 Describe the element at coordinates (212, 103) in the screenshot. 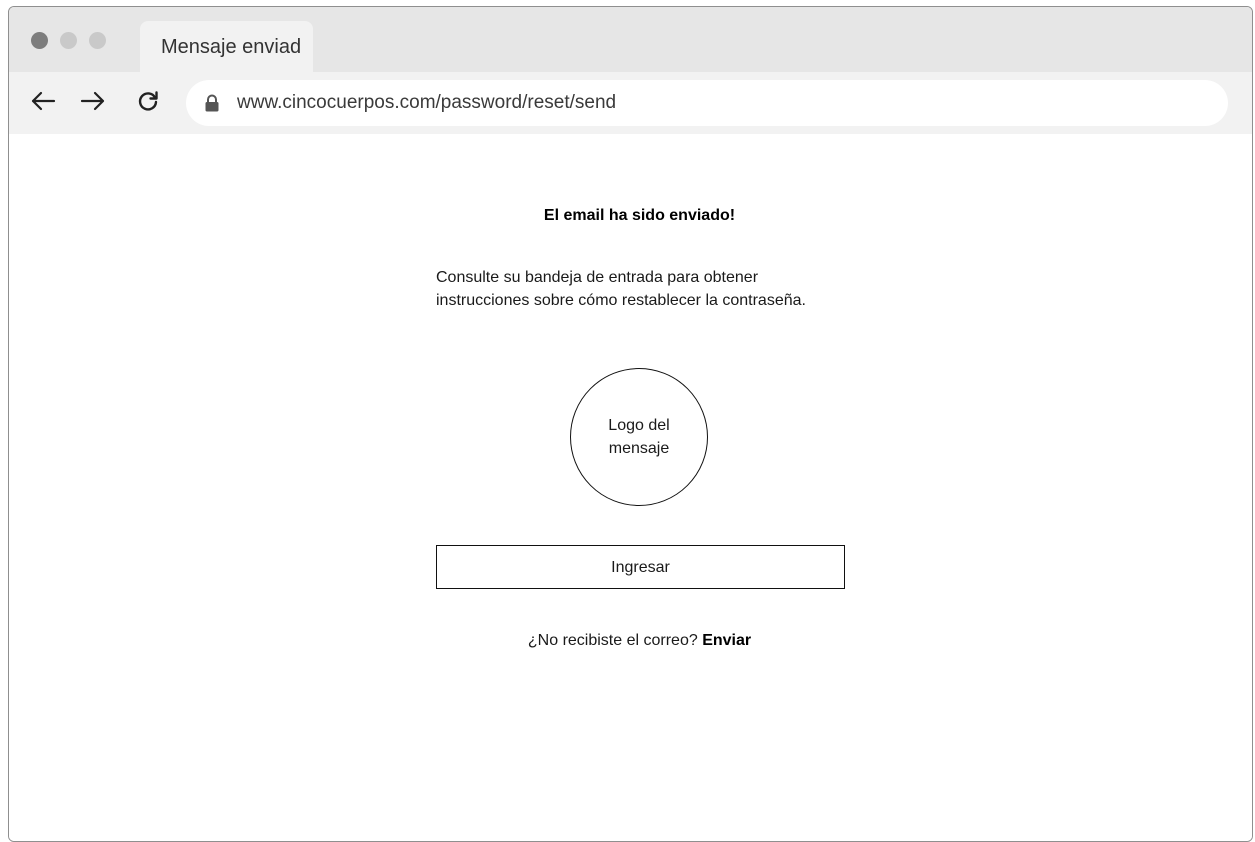

I see `lock-icon` at that location.